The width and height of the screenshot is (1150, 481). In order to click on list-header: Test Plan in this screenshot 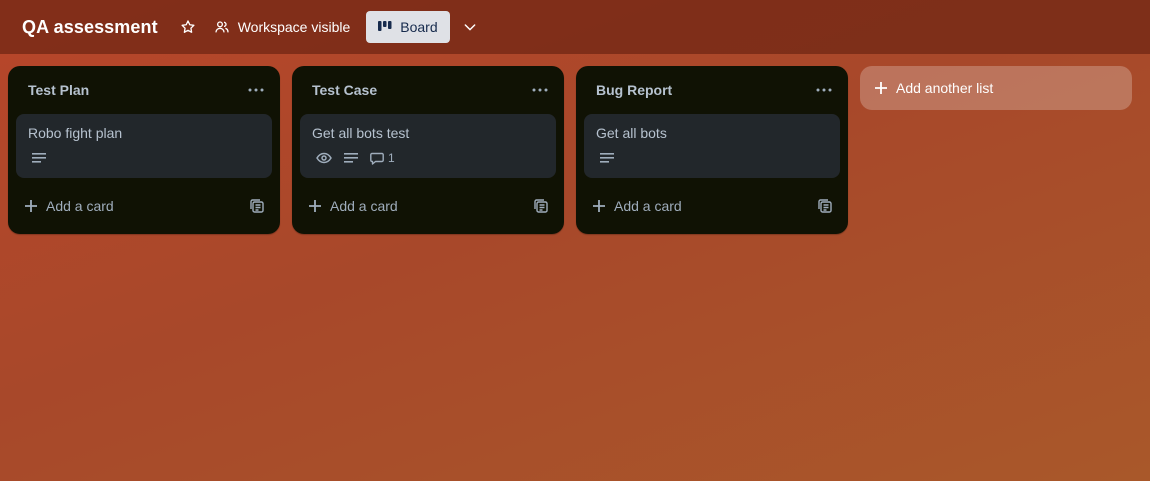, I will do `click(144, 90)`.